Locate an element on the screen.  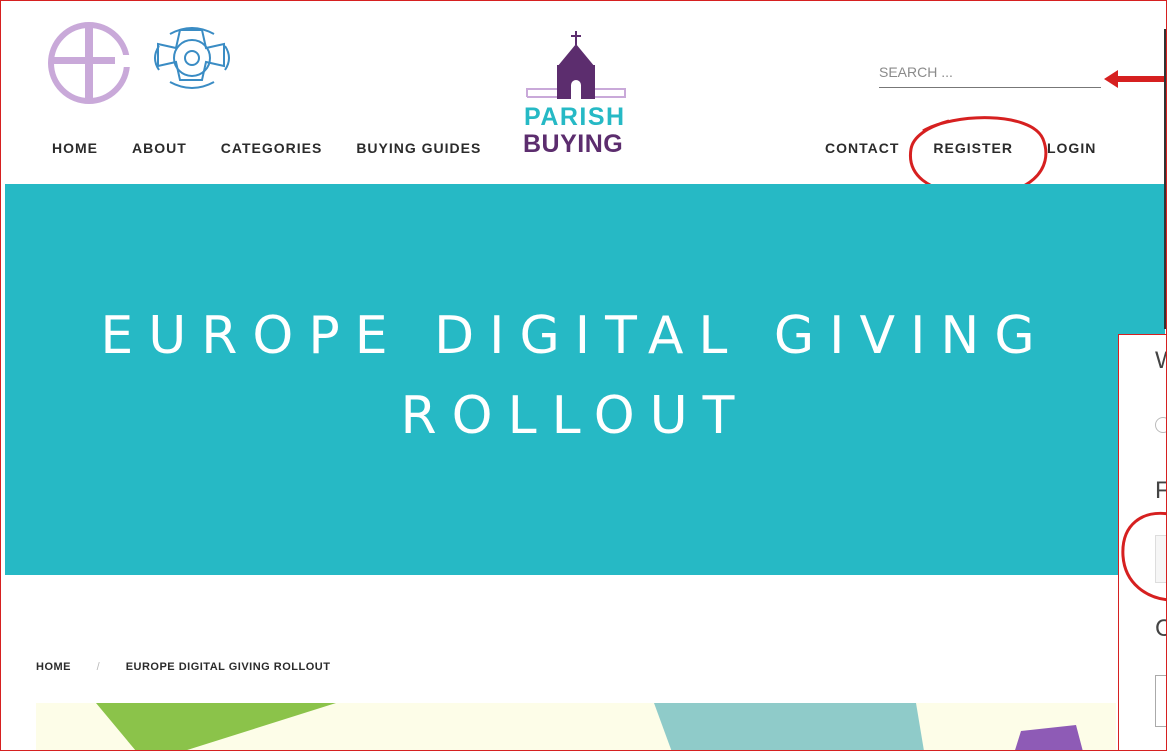
logo-word-parish: PARISH is located at coordinates (575, 117).